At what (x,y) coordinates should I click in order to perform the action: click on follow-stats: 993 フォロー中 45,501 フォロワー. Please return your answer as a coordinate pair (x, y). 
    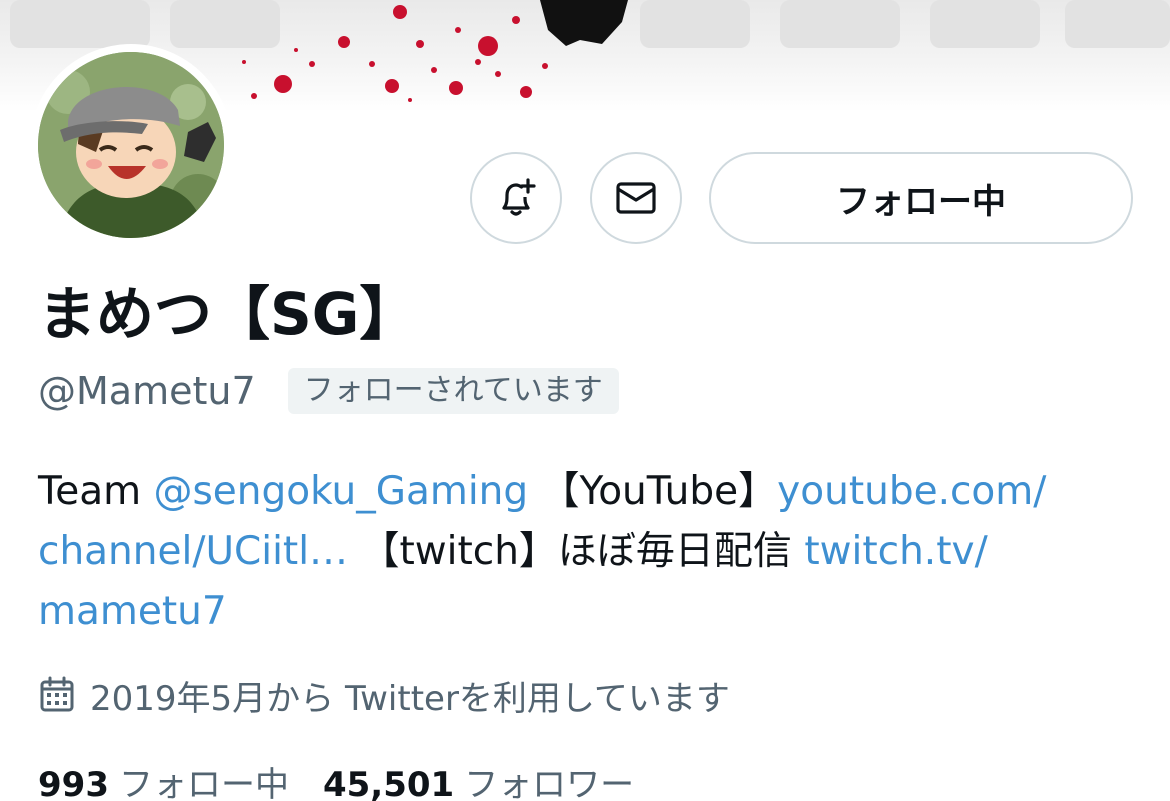
    Looking at the image, I should click on (336, 778).